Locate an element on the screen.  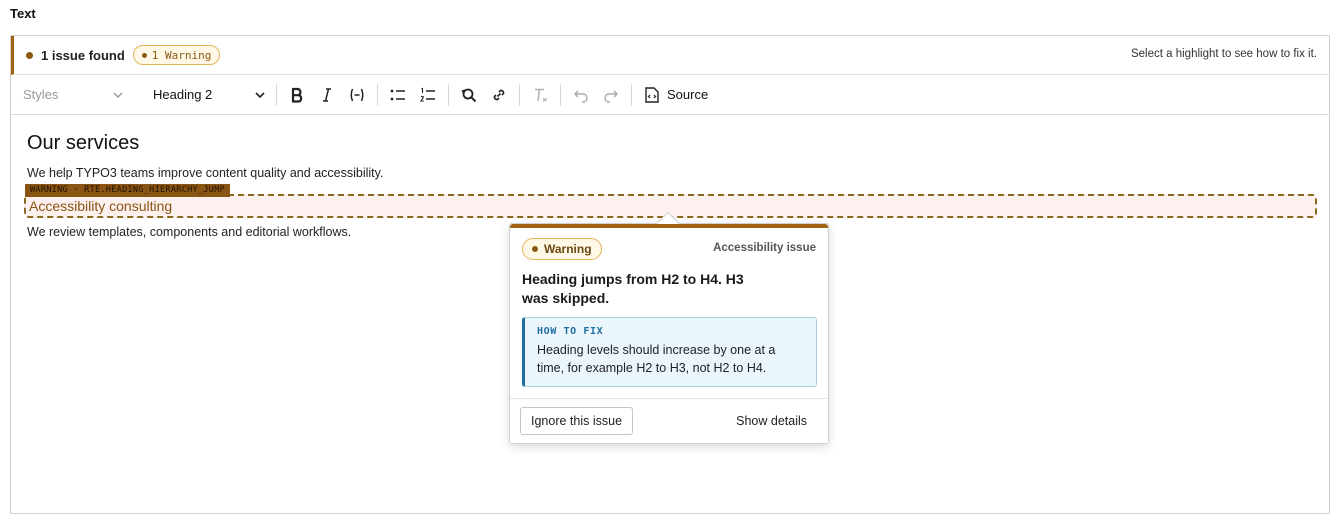
undo-icon is located at coordinates (581, 96).